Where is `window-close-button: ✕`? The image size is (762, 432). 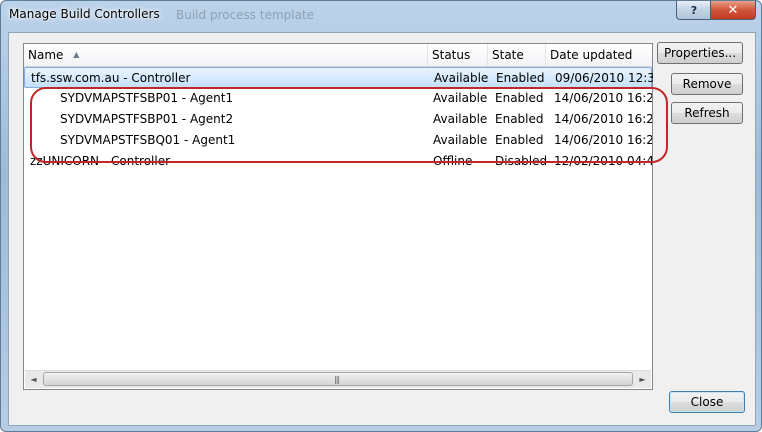
window-close-button: ✕ is located at coordinates (733, 10).